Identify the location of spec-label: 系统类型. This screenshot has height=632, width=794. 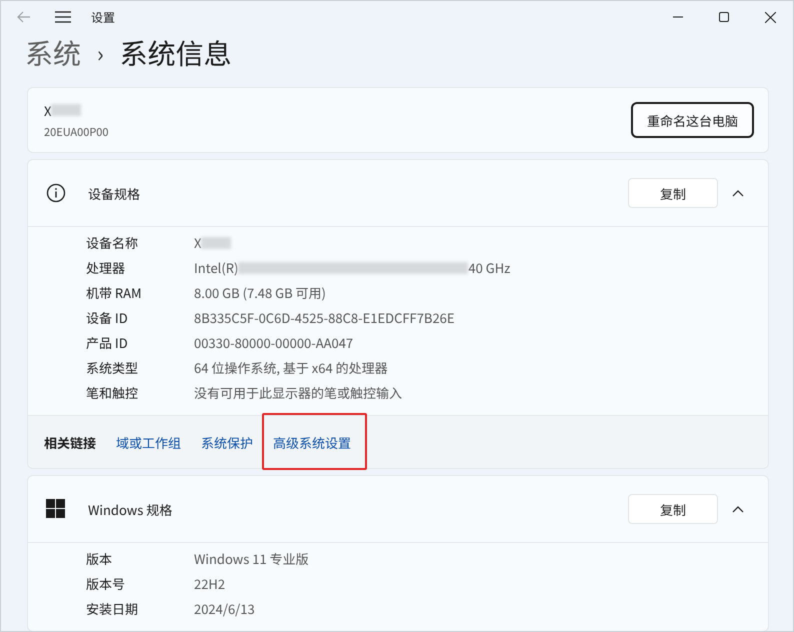
(113, 368).